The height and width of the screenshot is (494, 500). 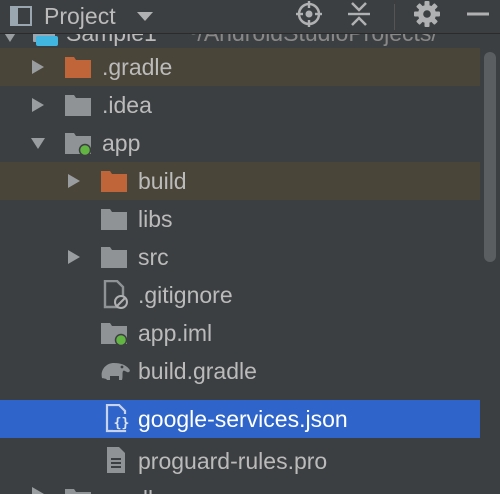 What do you see at coordinates (490, 264) in the screenshot?
I see `vertical-scrollbar` at bounding box center [490, 264].